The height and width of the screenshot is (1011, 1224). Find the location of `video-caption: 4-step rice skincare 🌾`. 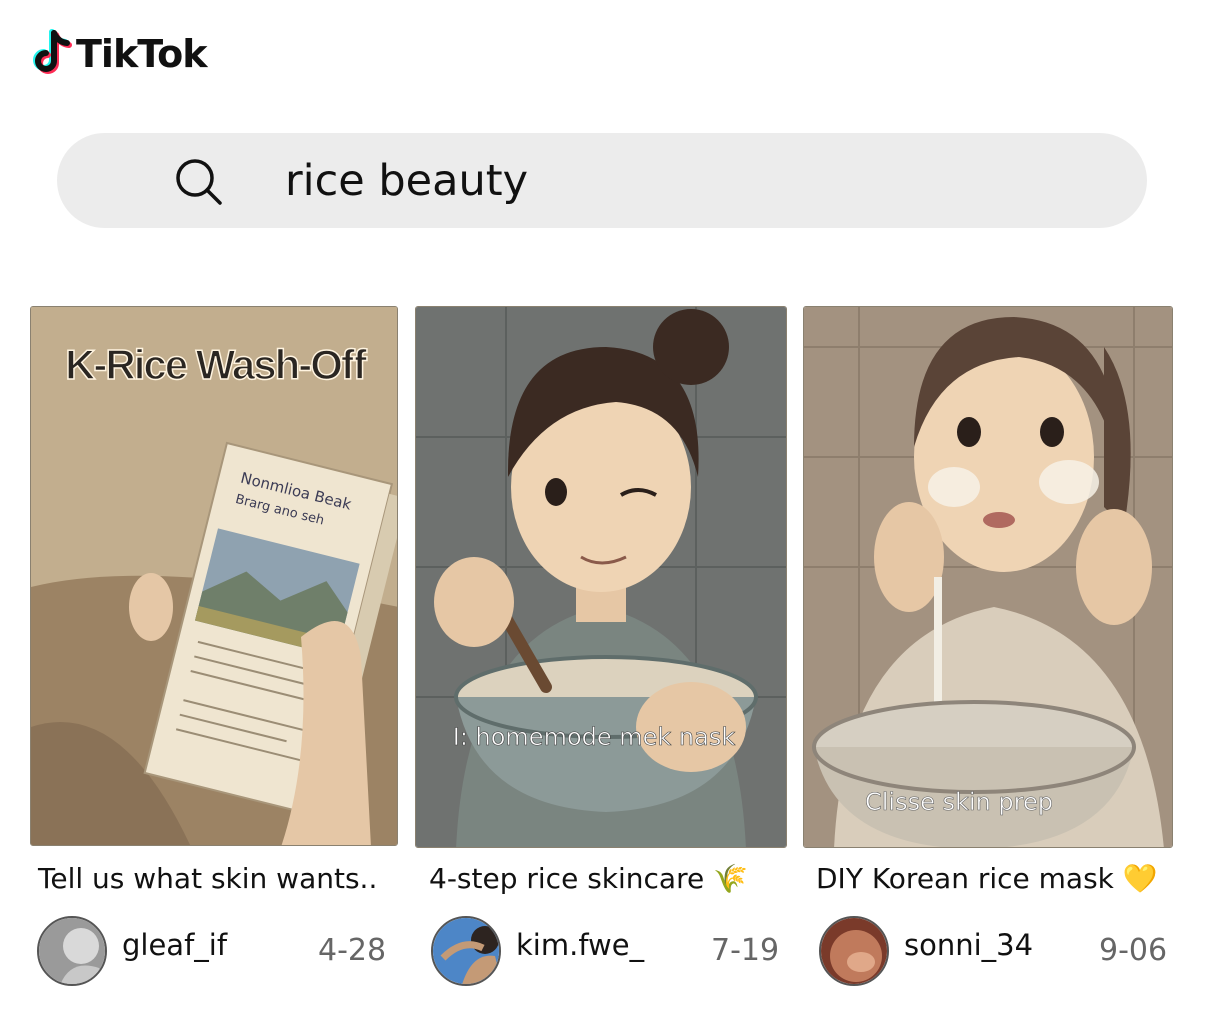

video-caption: 4-step rice skincare 🌾 is located at coordinates (588, 878).